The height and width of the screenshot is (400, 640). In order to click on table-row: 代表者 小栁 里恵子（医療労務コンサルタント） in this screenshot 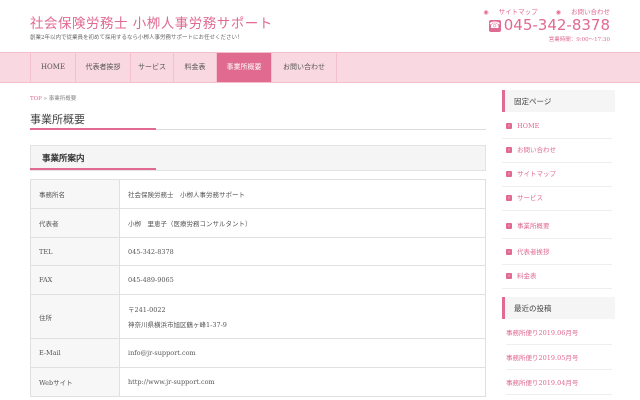, I will do `click(258, 223)`.